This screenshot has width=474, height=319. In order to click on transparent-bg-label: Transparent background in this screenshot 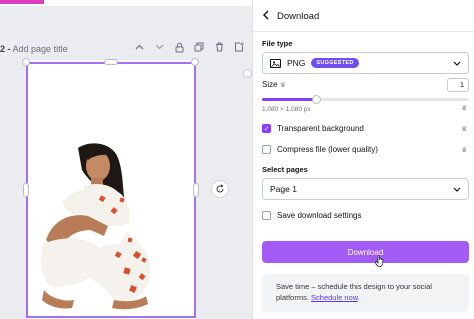, I will do `click(320, 128)`.